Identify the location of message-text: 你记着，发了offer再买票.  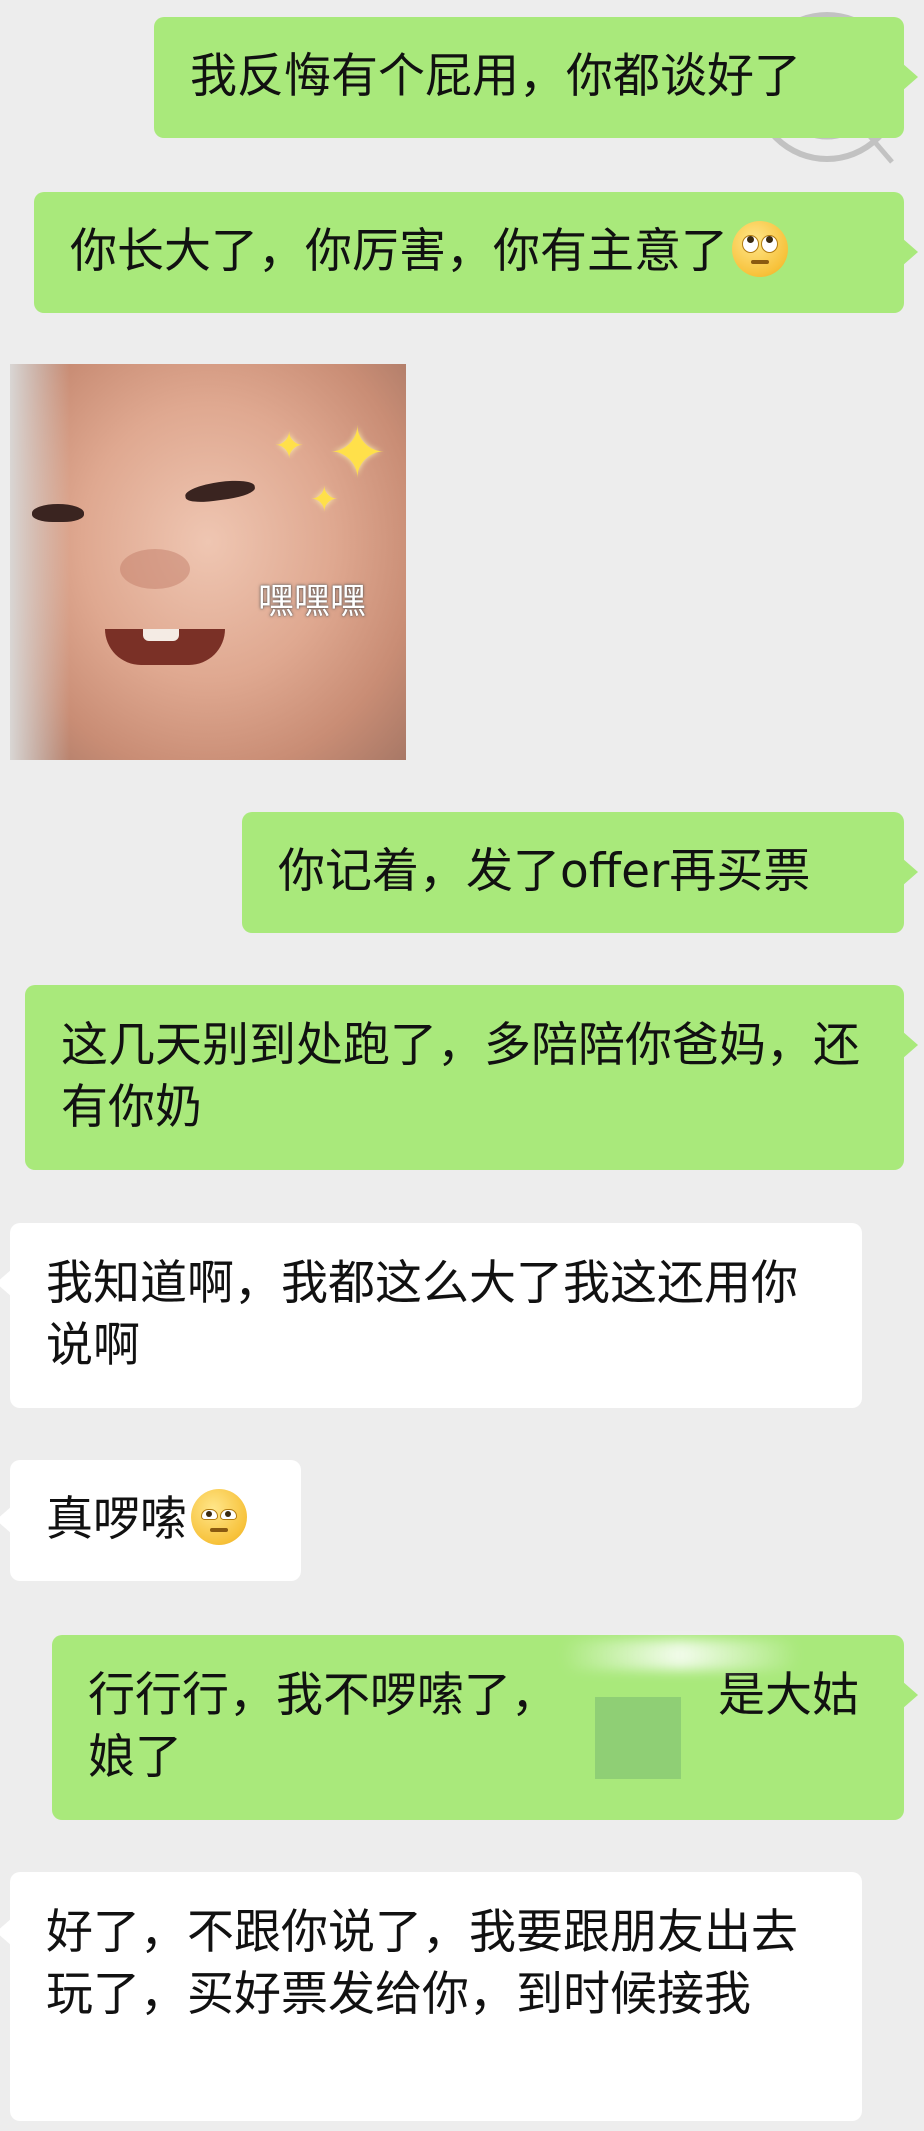
(544, 871).